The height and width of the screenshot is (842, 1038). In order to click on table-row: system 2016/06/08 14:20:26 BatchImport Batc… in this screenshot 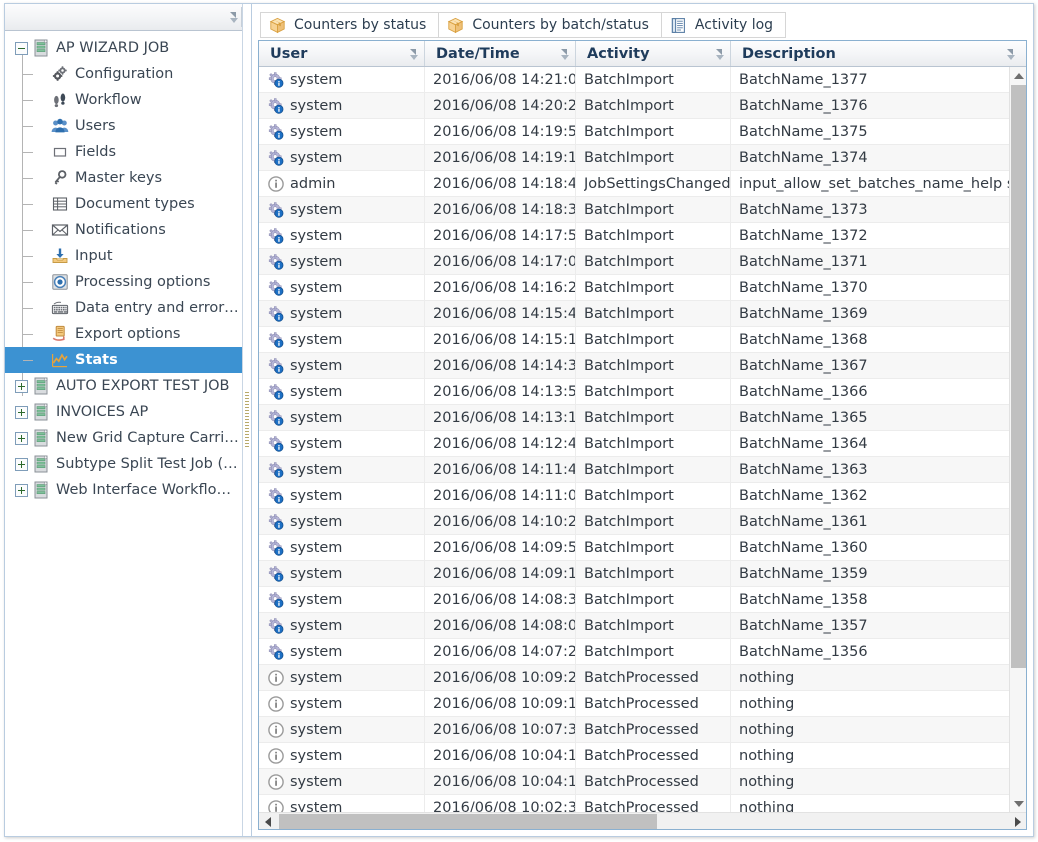, I will do `click(634, 106)`.